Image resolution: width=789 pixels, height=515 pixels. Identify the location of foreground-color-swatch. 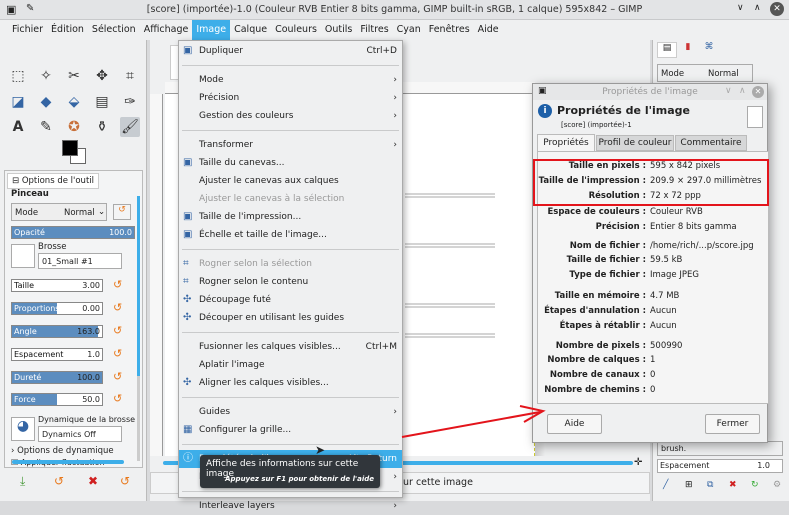
(70, 148).